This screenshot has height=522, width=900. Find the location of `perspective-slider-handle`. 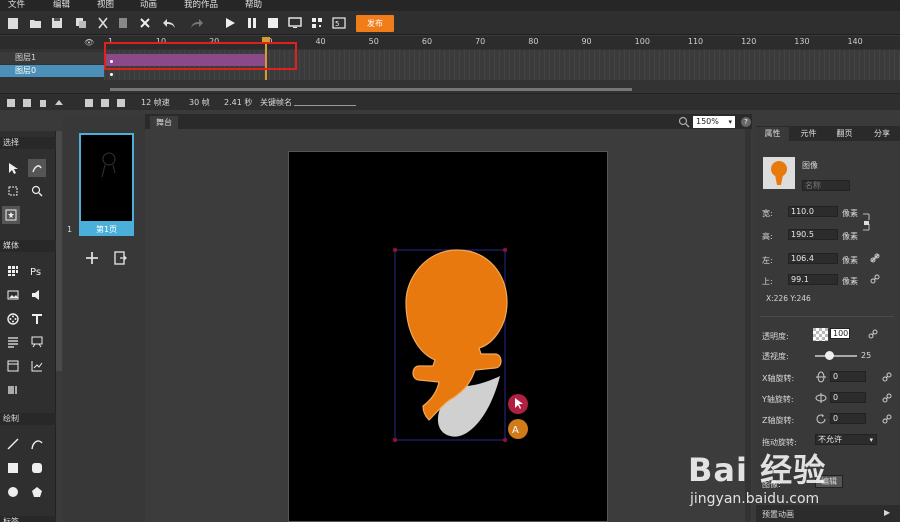

perspective-slider-handle is located at coordinates (829, 355).